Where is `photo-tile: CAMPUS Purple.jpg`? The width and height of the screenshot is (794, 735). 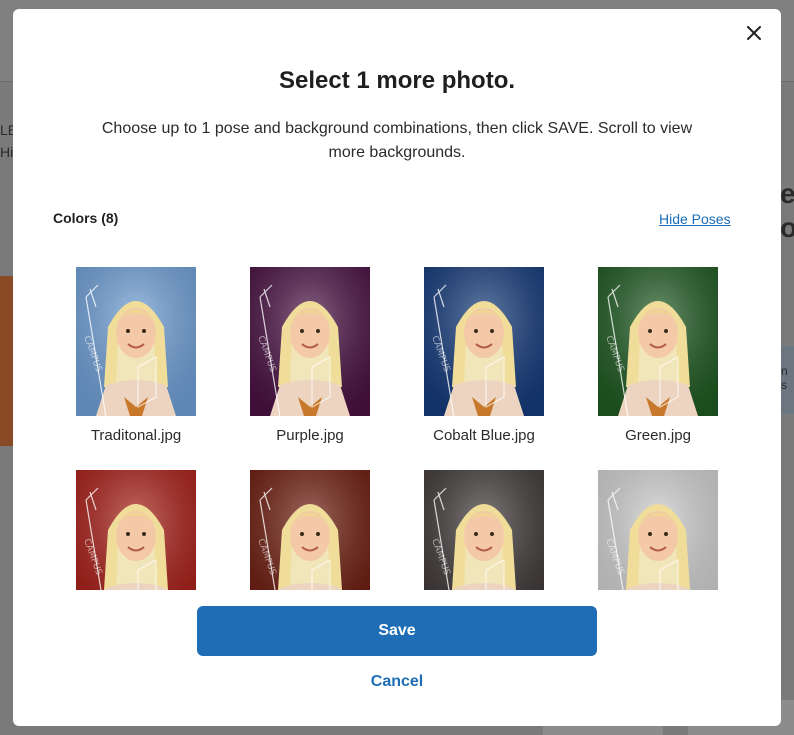
photo-tile: CAMPUS Purple.jpg is located at coordinates (310, 346).